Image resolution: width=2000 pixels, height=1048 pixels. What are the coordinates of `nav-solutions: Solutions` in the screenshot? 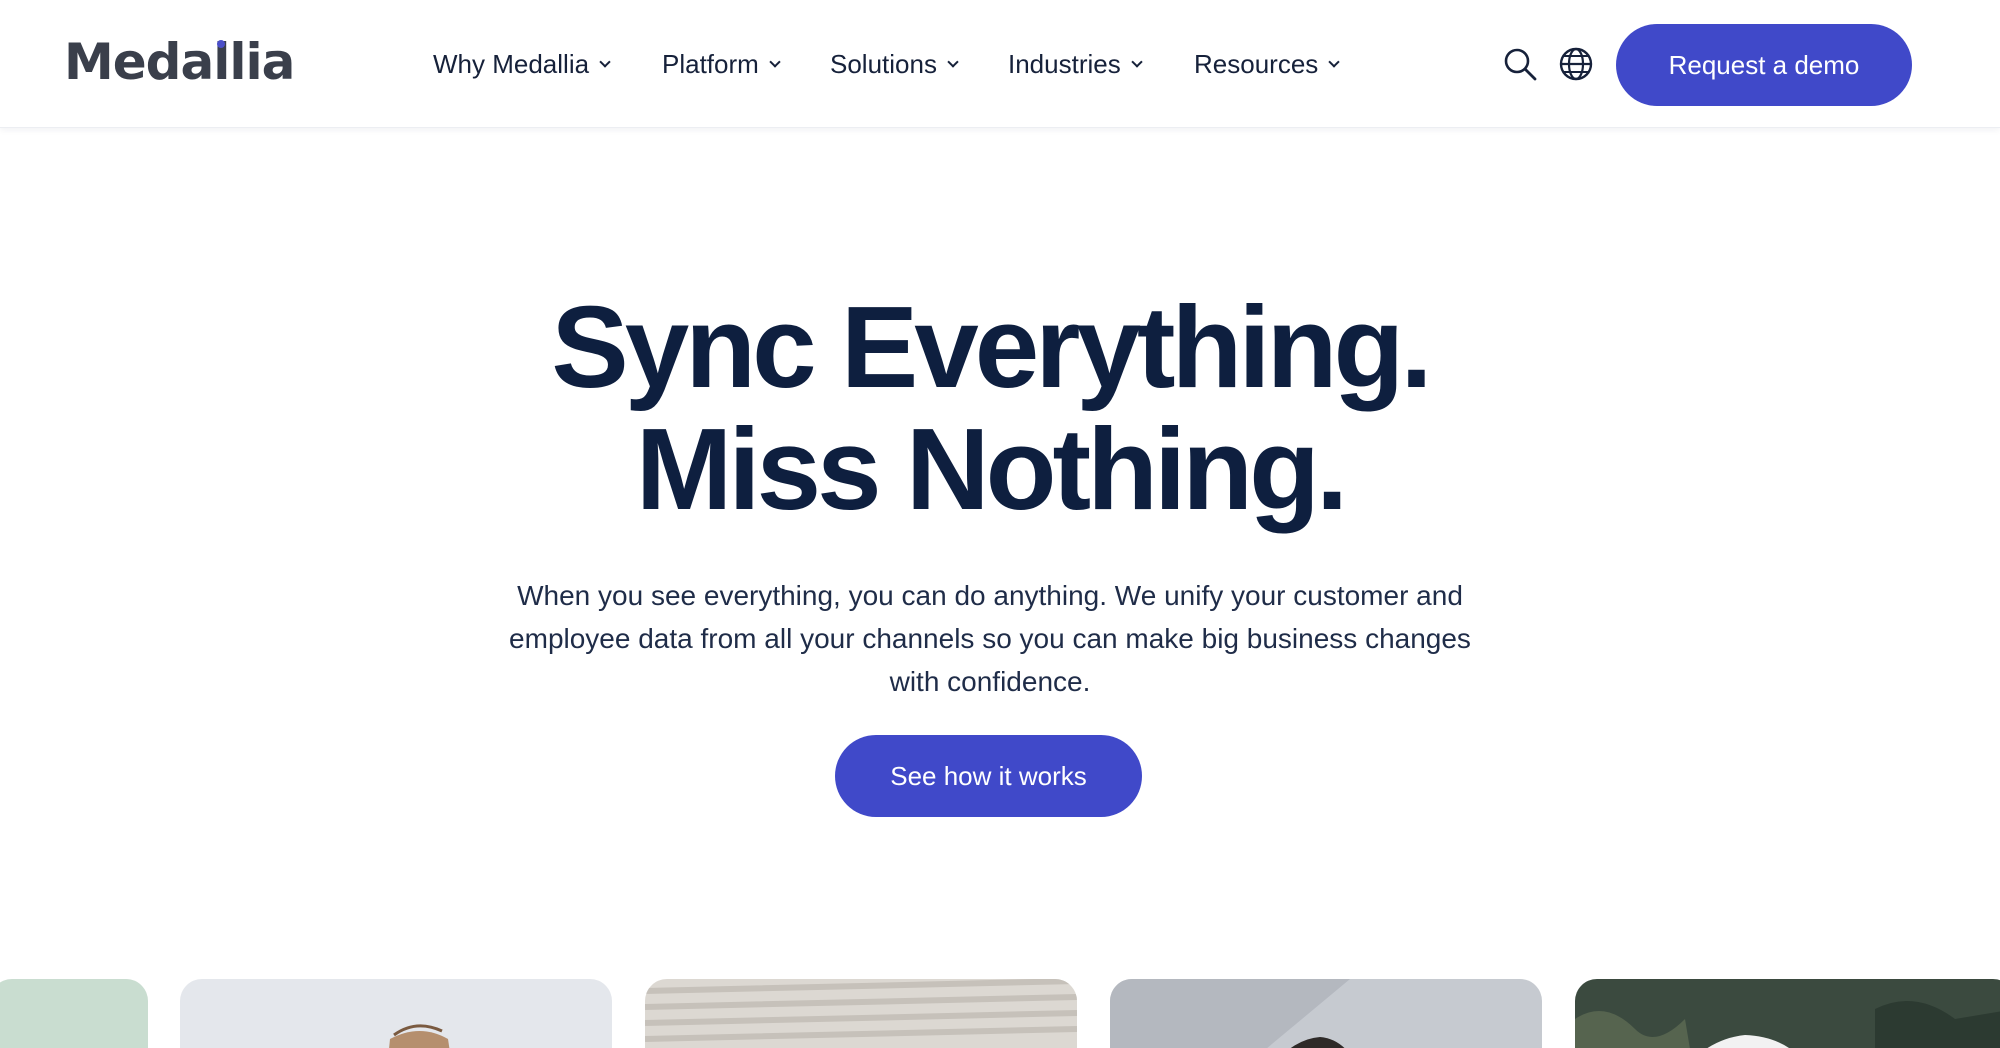 It's located at (894, 64).